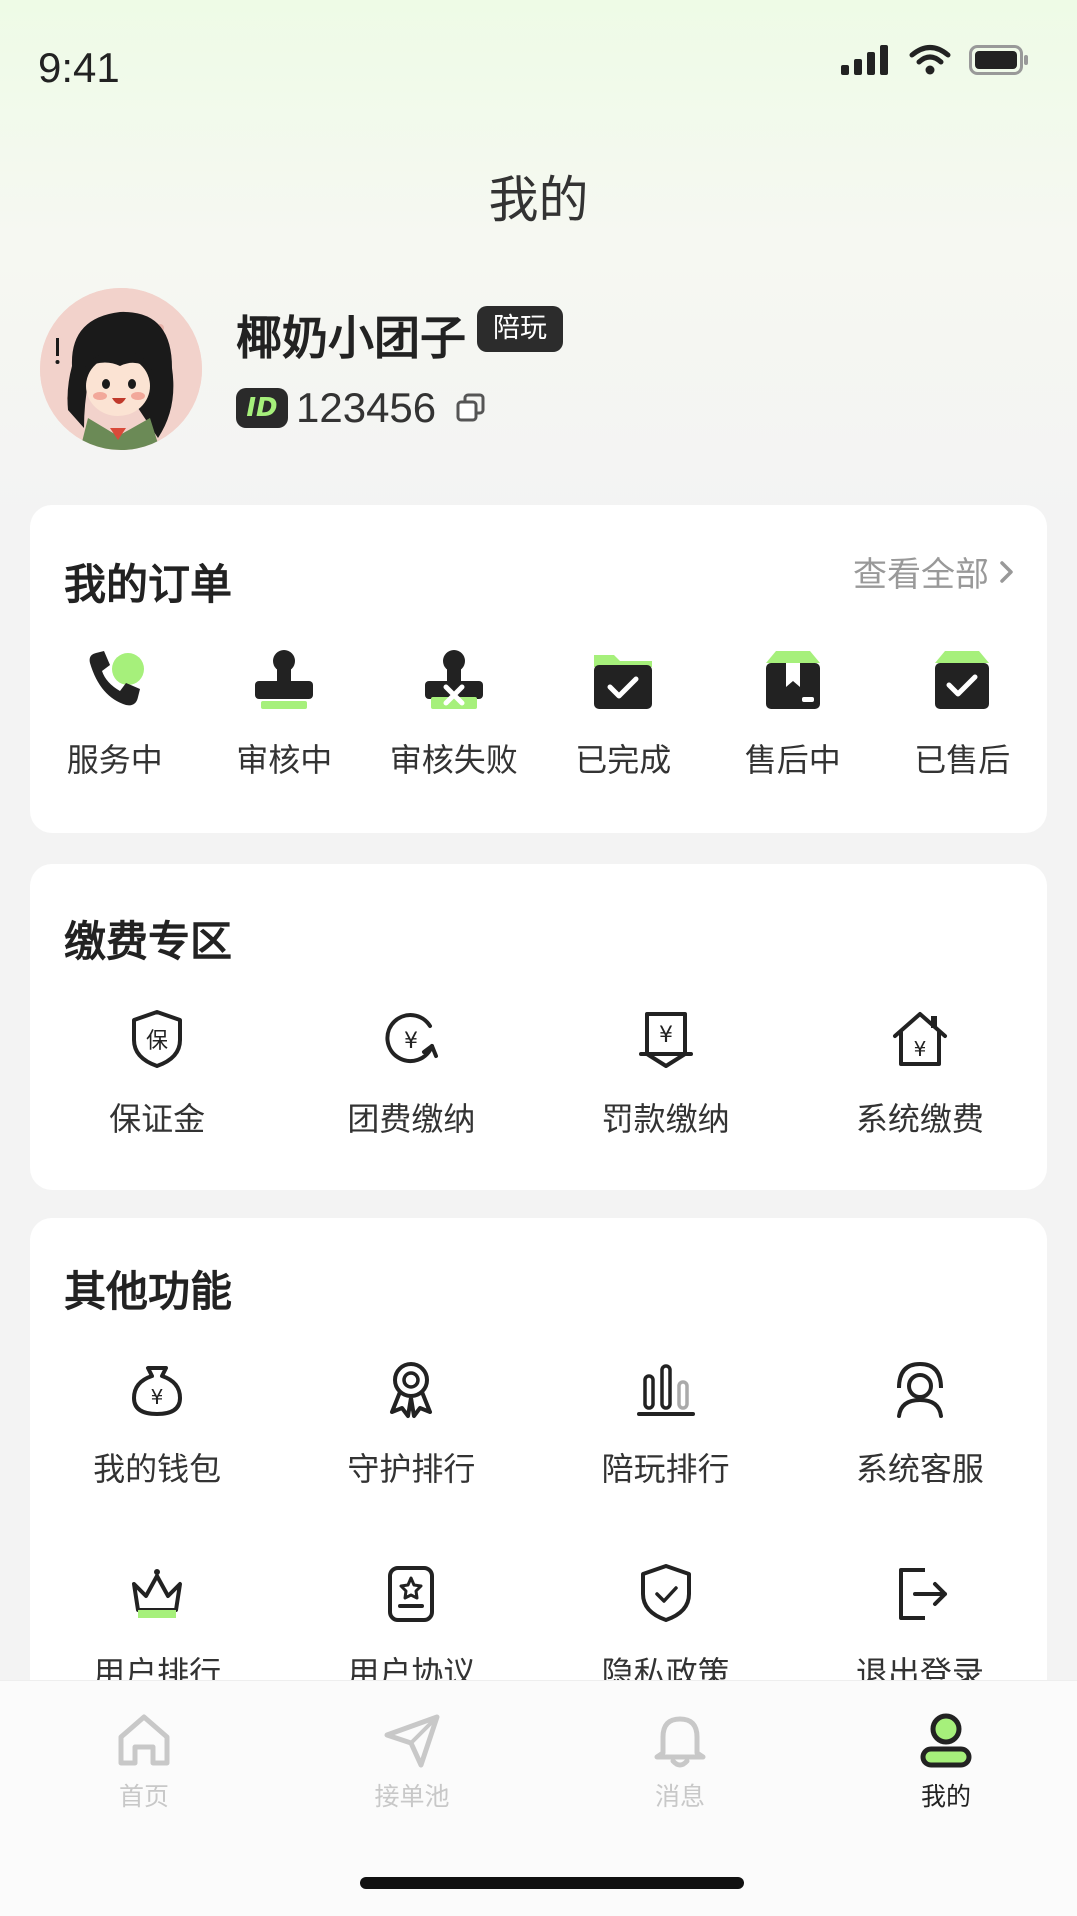 The width and height of the screenshot is (1077, 1916). I want to click on battery-icon, so click(998, 60).